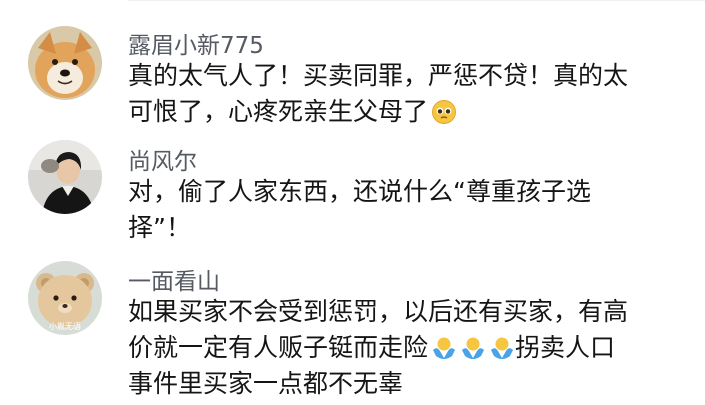  I want to click on avatar-watermark: 小胤无语, so click(65, 326).